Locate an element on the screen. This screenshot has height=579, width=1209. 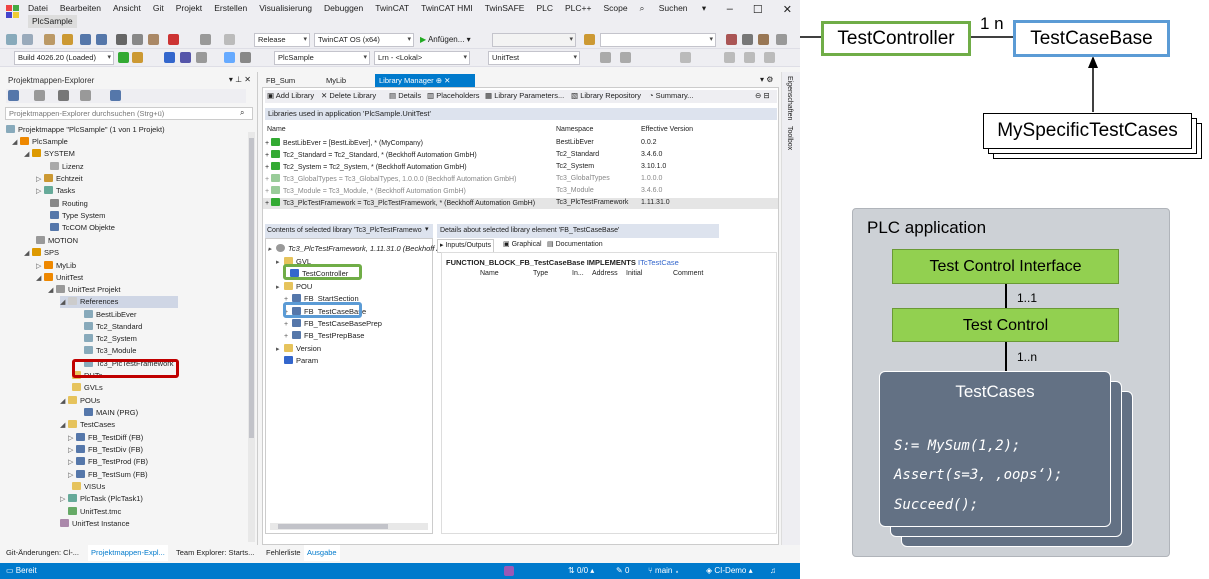
tree-item-tccom: TcCOM Objekte is located at coordinates (82, 227).